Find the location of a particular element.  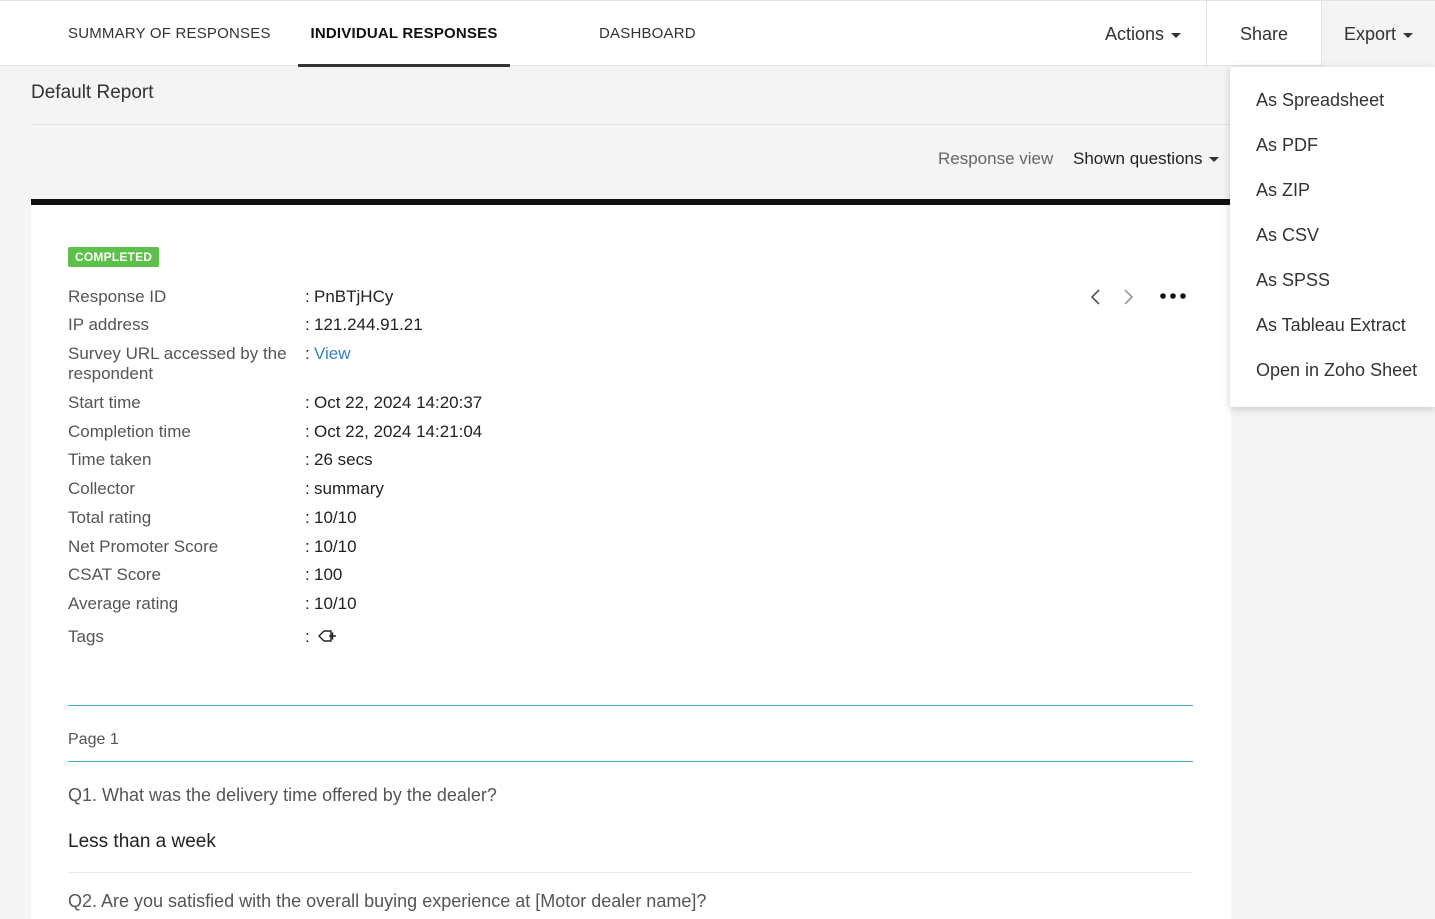

export-button: Export is located at coordinates (1378, 34).